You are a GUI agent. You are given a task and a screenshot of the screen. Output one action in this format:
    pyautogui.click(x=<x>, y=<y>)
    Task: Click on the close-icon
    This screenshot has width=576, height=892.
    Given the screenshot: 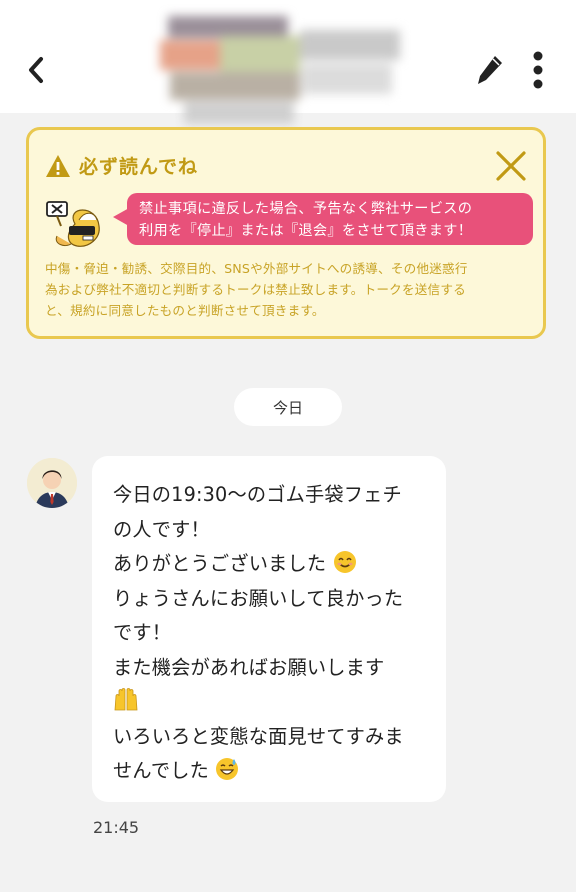 What is the action you would take?
    pyautogui.click(x=511, y=166)
    